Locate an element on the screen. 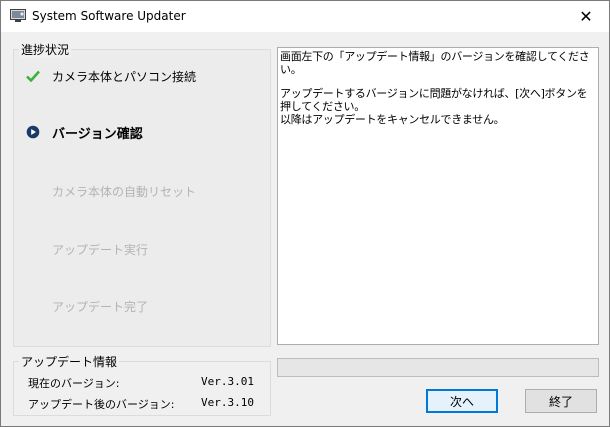 The width and height of the screenshot is (610, 427). message-line-3: 以降はアップデートをキャンセルできません。 is located at coordinates (392, 119).